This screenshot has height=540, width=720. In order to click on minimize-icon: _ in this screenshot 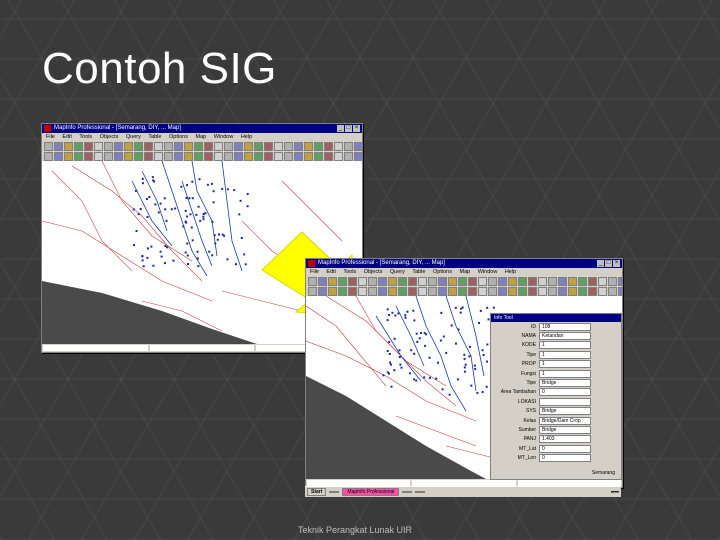, I will do `click(600, 263)`.